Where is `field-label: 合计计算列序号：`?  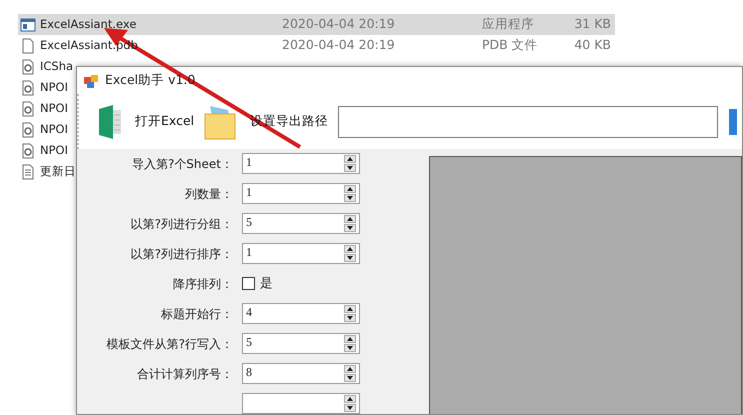 field-label: 合计计算列序号： is located at coordinates (184, 374).